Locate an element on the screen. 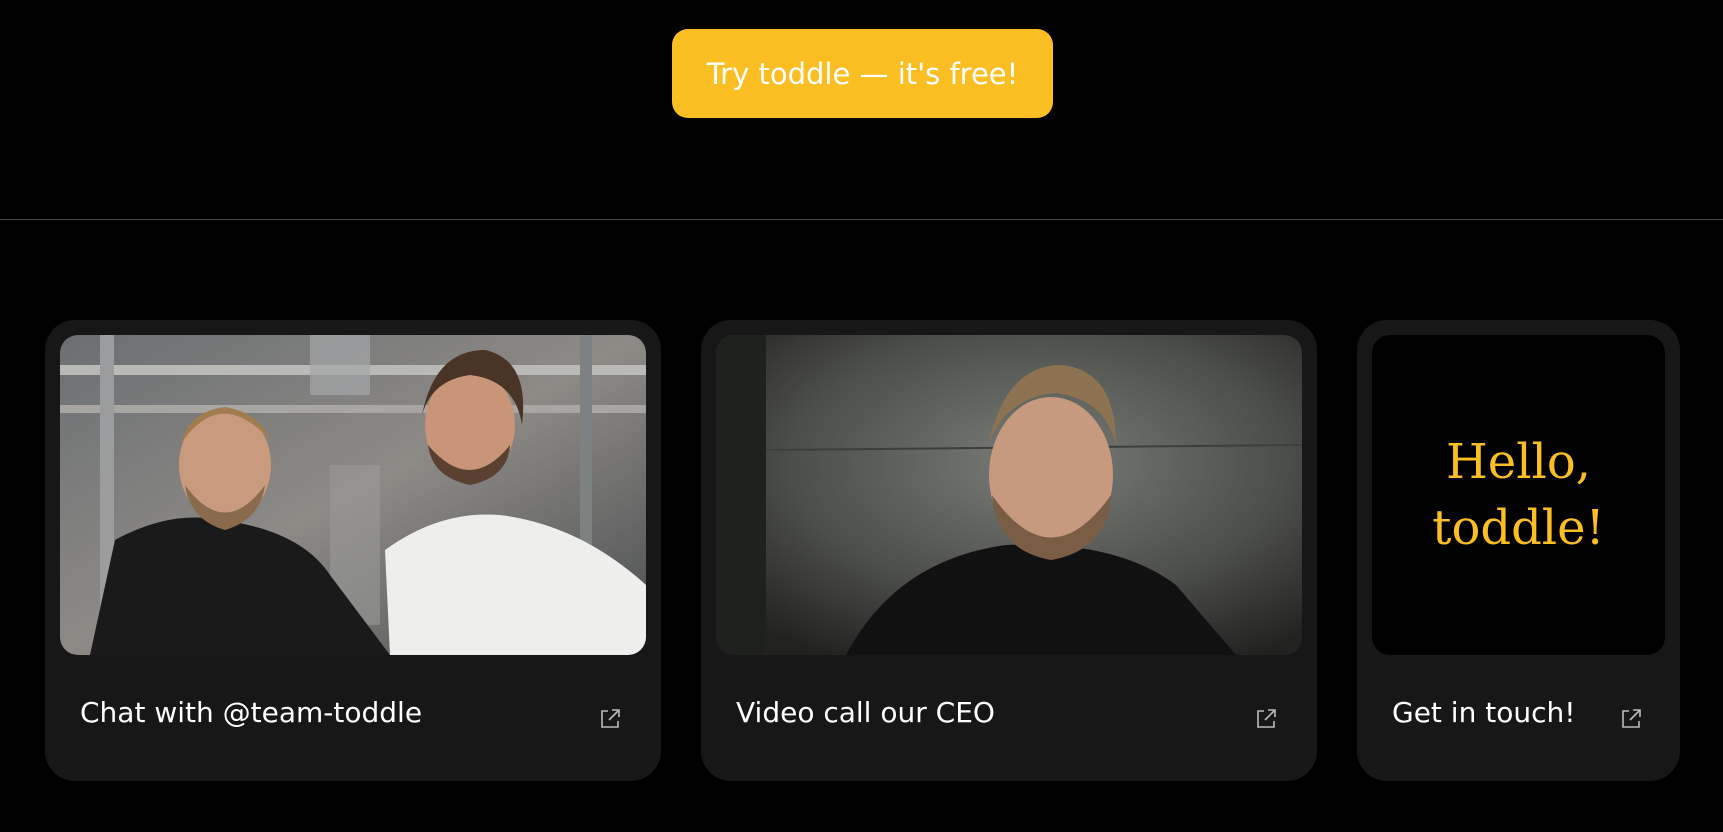  get-in-touch-card: Hello, toddle! Get in touch! is located at coordinates (1518, 550).